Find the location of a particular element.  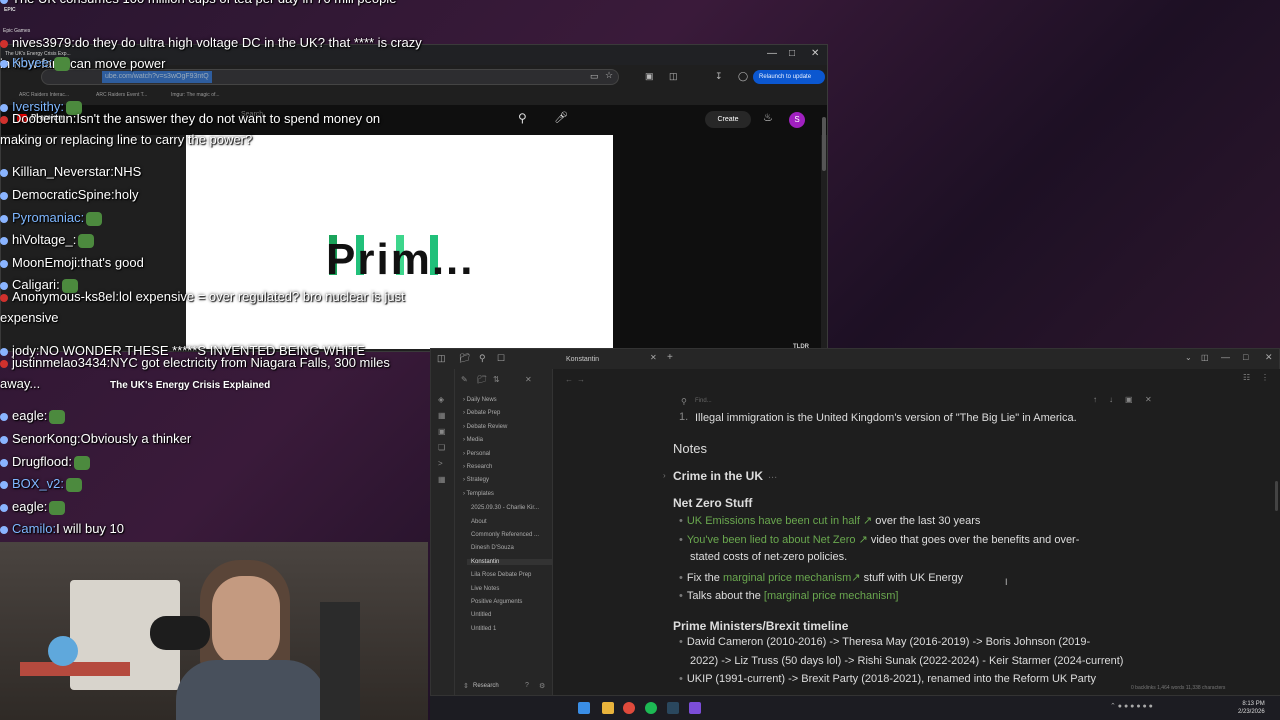

chat-username: Killian_Neverstar: is located at coordinates (63, 171).